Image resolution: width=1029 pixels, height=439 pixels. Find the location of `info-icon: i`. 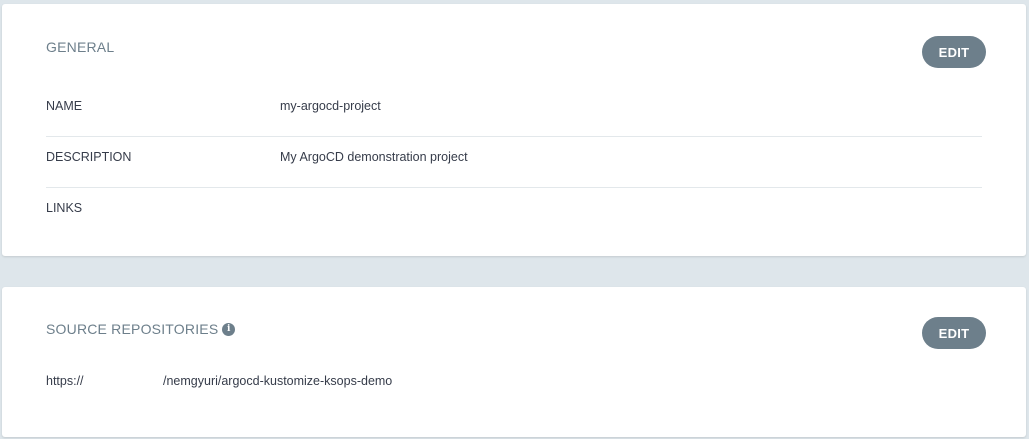

info-icon: i is located at coordinates (229, 329).